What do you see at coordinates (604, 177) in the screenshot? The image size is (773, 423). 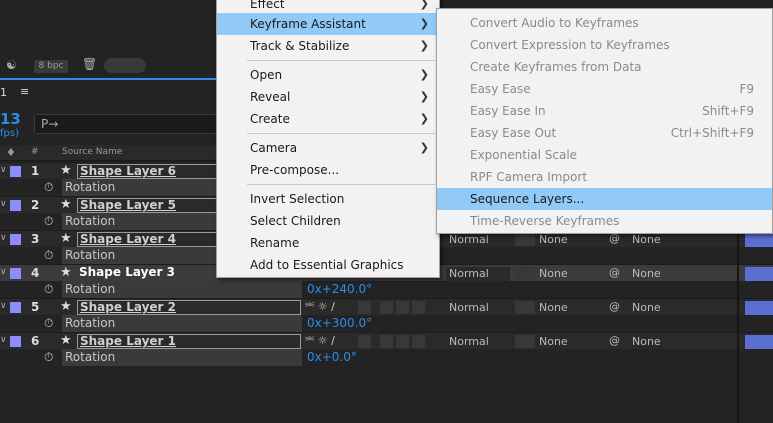 I see `submenu-item-rpf-camera-import: RPF Camera Import` at bounding box center [604, 177].